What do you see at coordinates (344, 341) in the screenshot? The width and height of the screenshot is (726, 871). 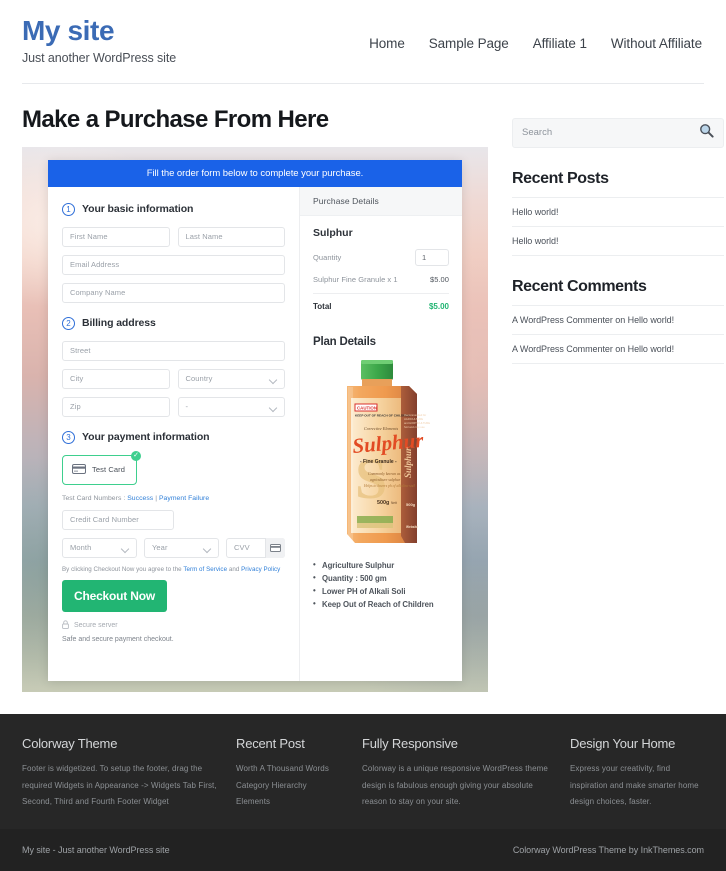 I see `plan-details-heading: Plan Details` at bounding box center [344, 341].